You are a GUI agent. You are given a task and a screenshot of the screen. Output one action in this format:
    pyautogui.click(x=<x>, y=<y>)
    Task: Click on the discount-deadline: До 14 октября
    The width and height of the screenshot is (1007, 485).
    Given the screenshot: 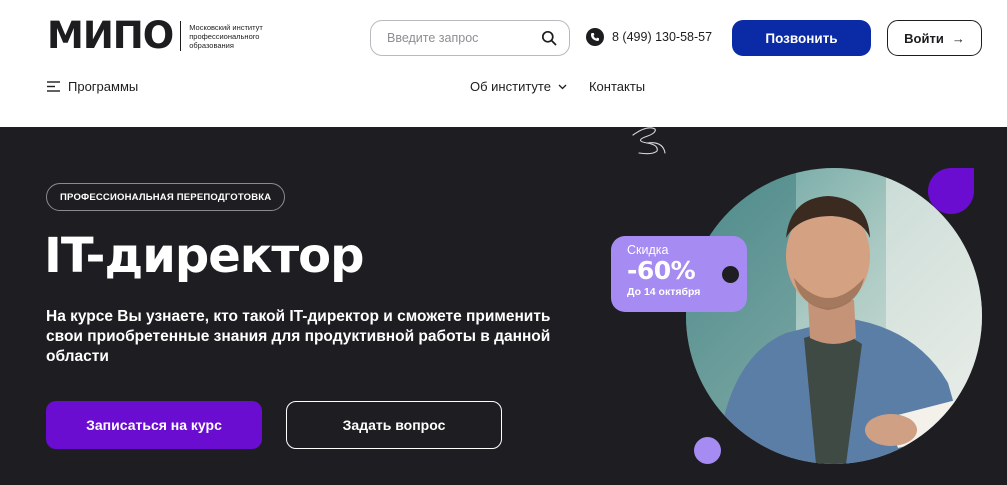 What is the action you would take?
    pyautogui.click(x=664, y=292)
    